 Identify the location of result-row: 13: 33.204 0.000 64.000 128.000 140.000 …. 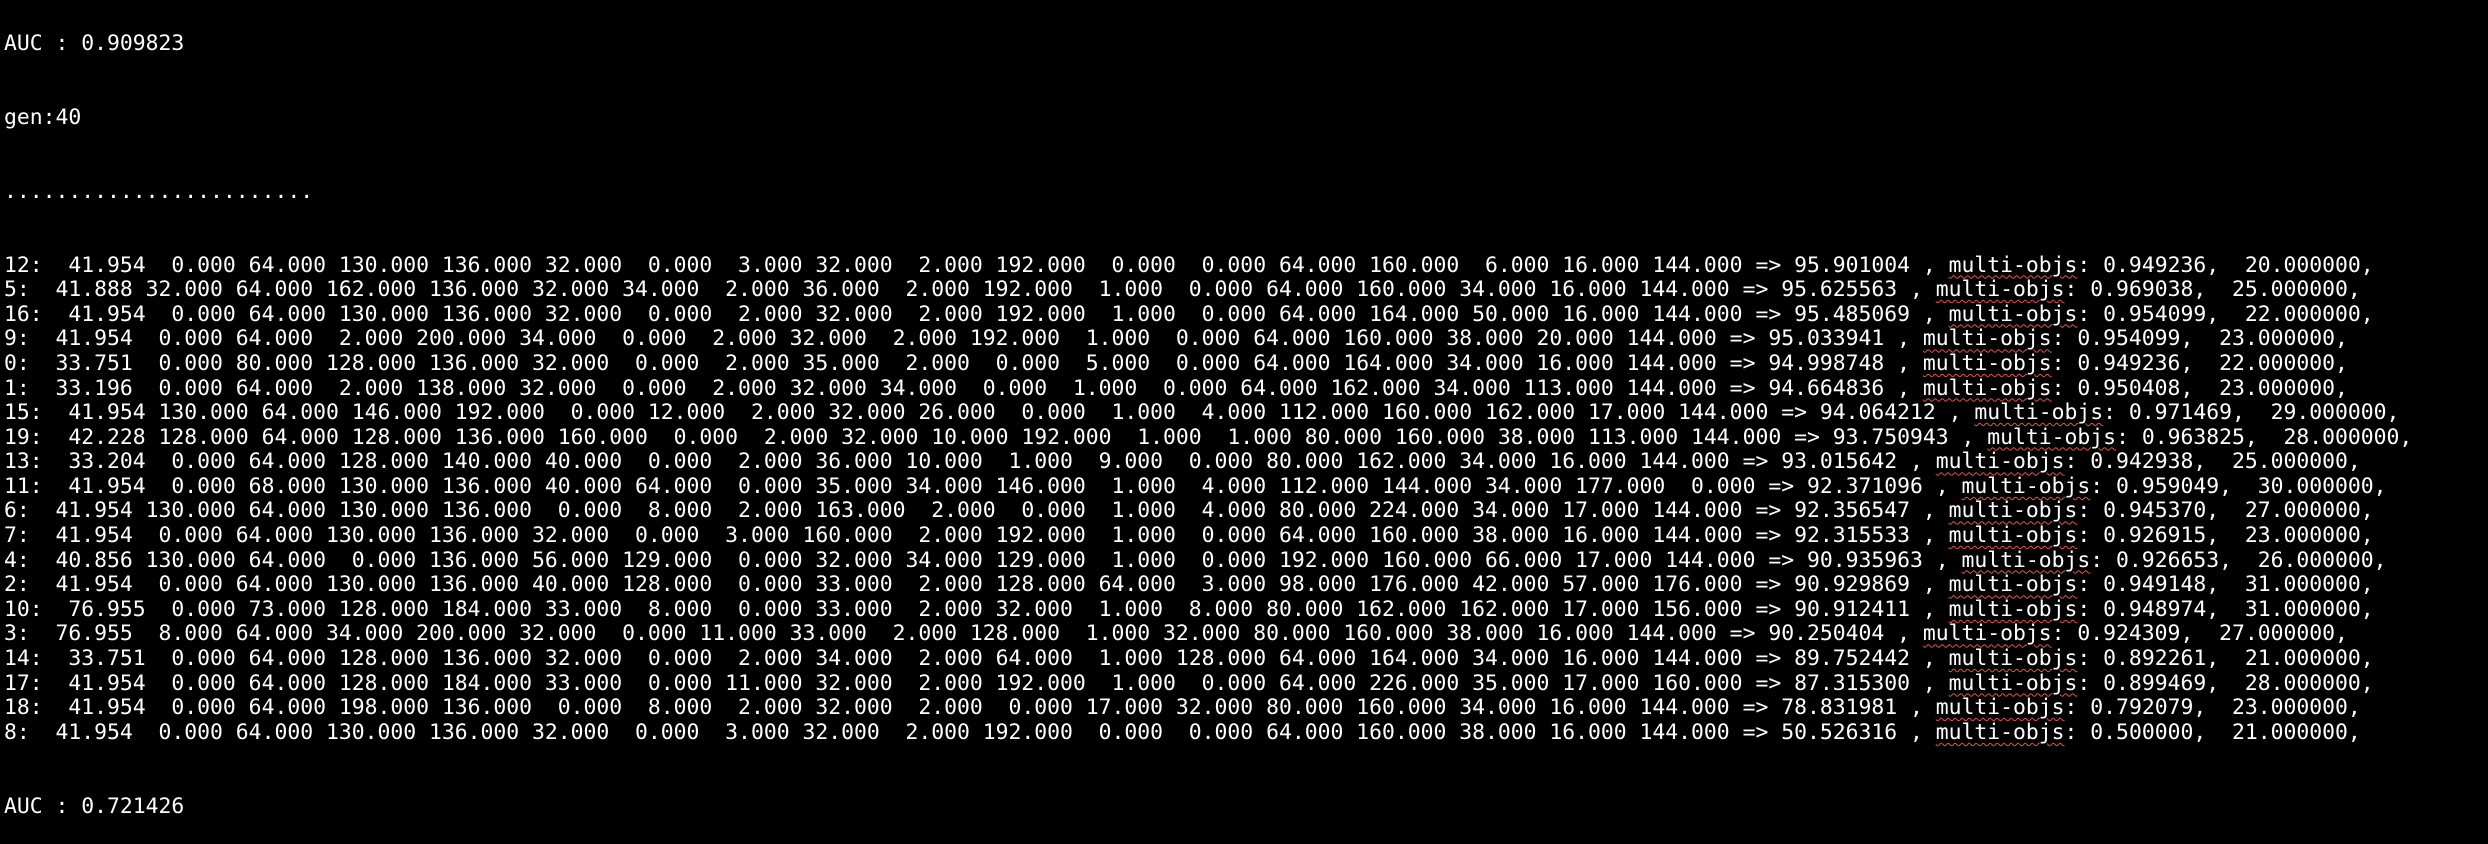
(1246, 462).